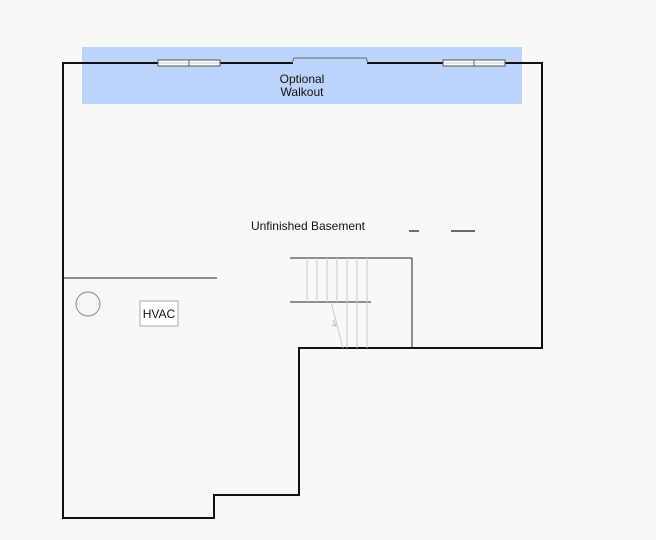 The width and height of the screenshot is (656, 540). Describe the element at coordinates (189, 63) in the screenshot. I see `window-left` at that location.